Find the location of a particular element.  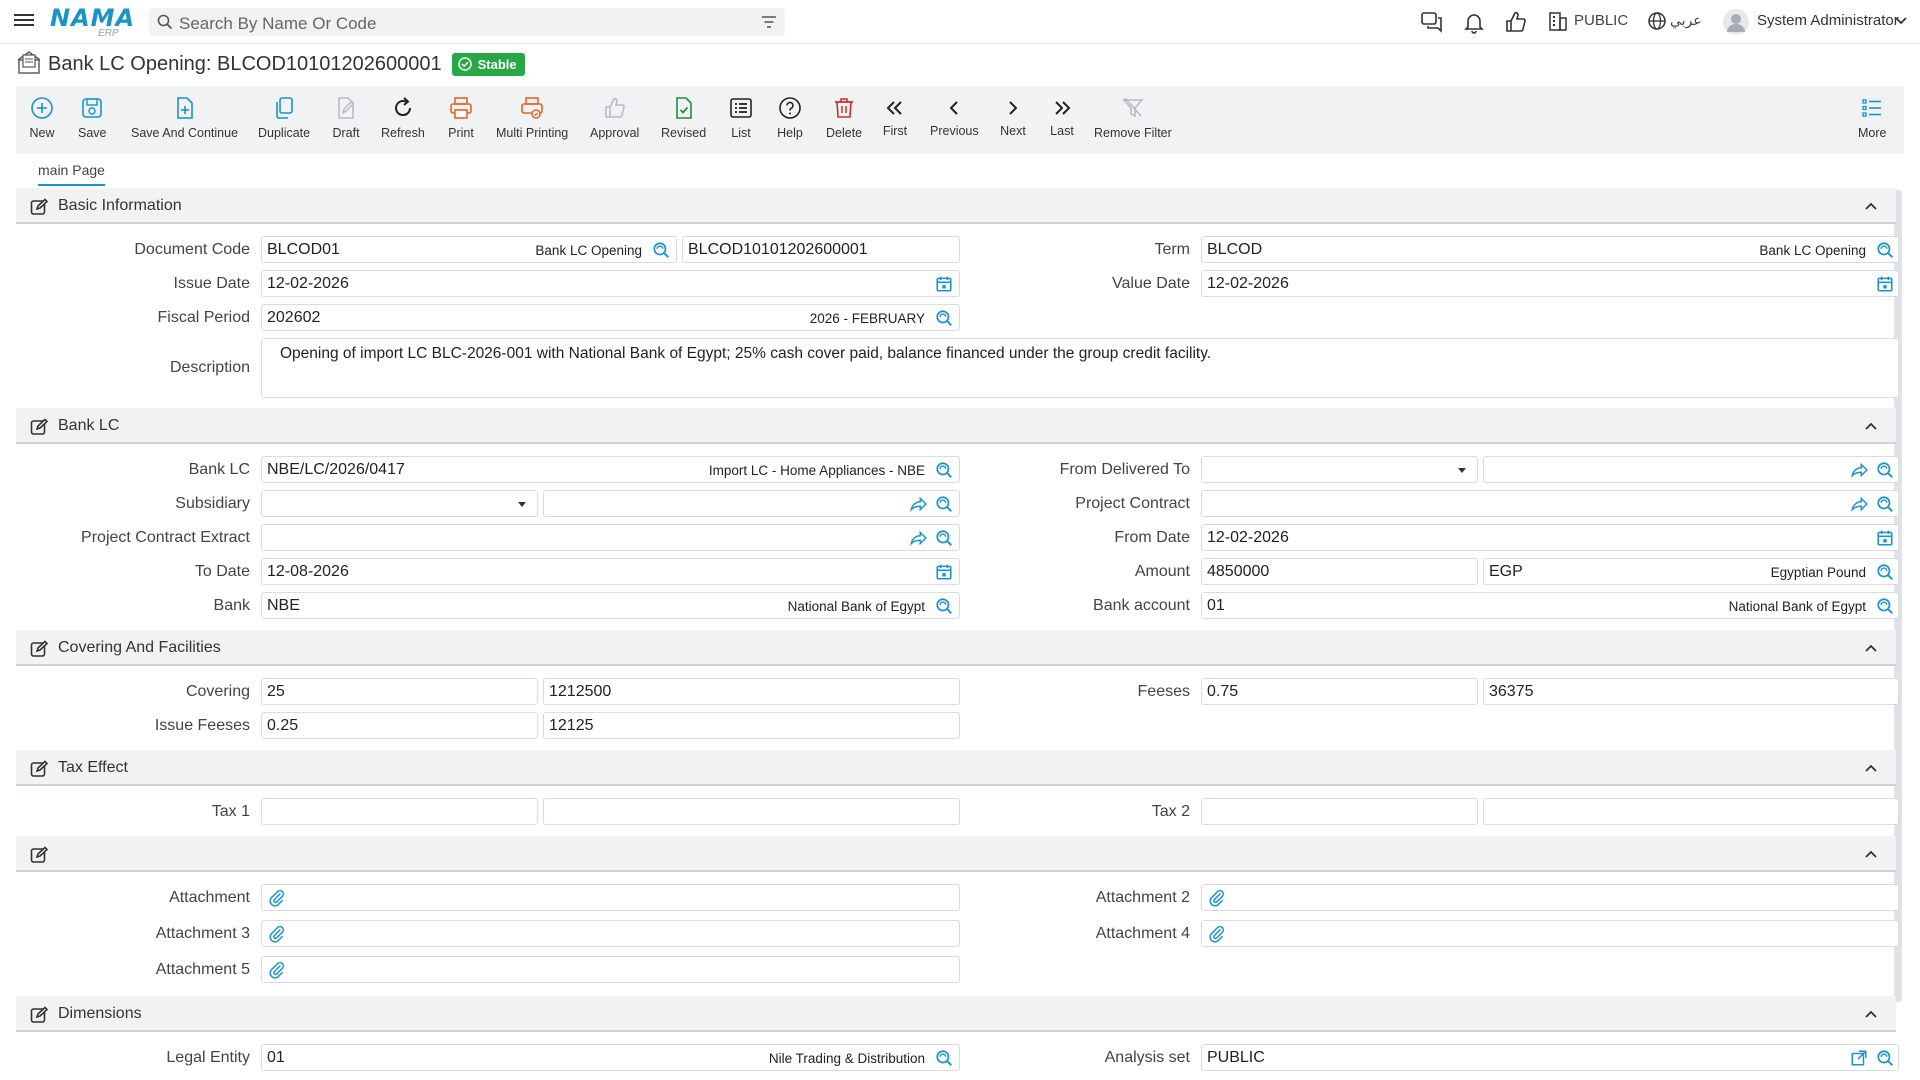

covering-percent-field: 25 is located at coordinates (399, 691).